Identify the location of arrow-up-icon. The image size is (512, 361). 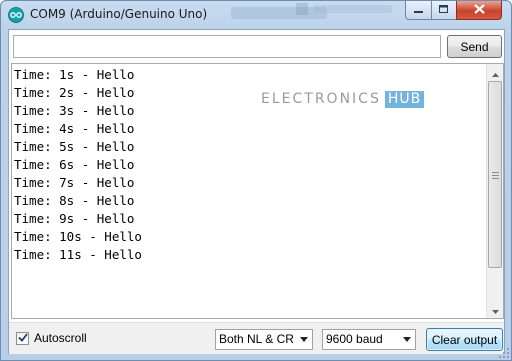
(495, 73).